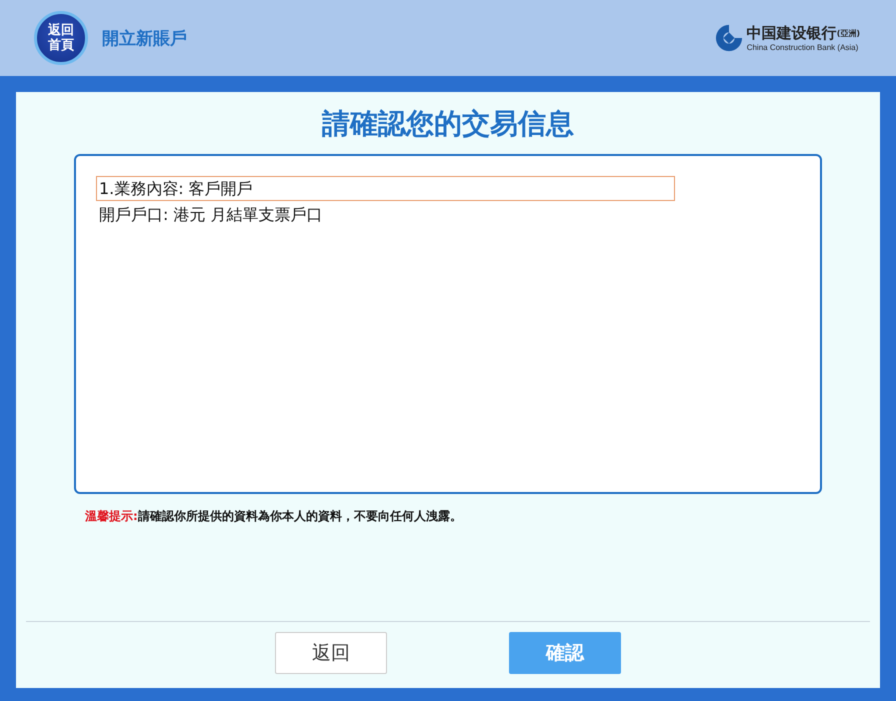 Image resolution: width=896 pixels, height=701 pixels. I want to click on bank-name-english: China Construction Bank (Asia), so click(803, 47).